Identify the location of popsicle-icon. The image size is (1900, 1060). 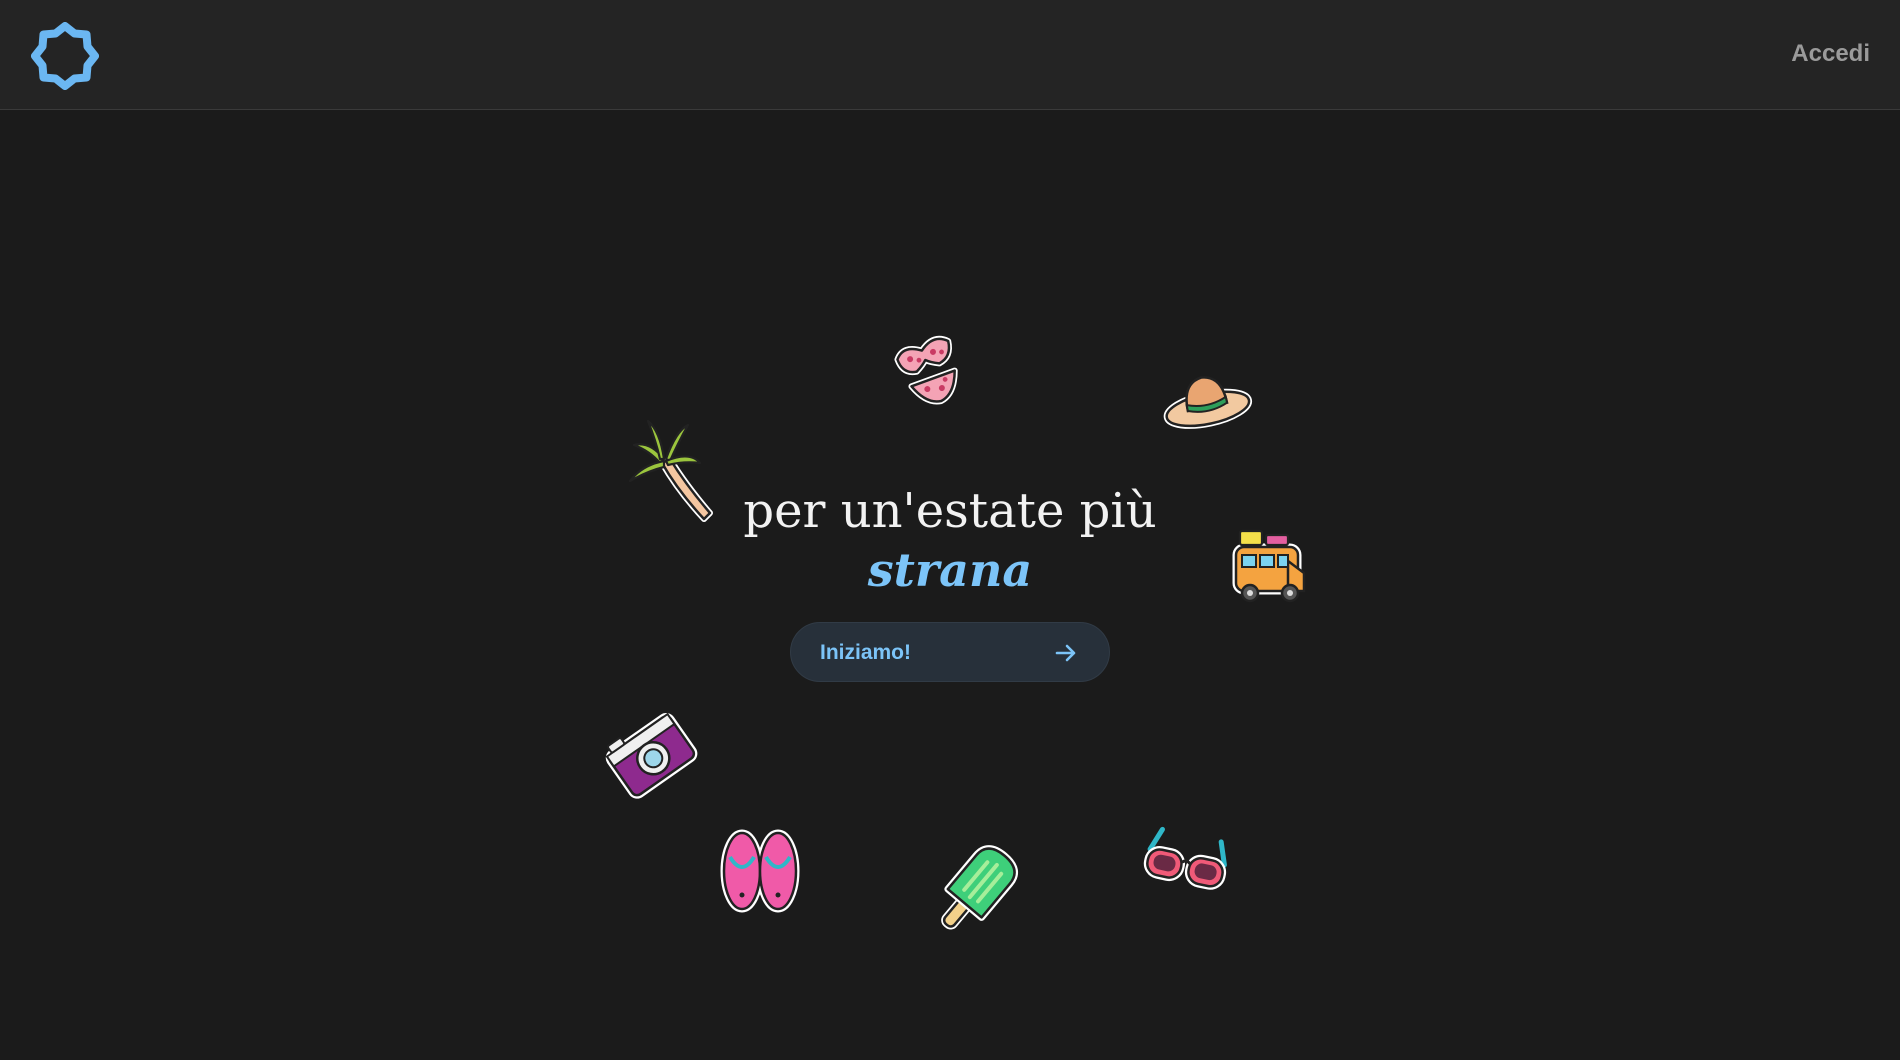
(975, 891).